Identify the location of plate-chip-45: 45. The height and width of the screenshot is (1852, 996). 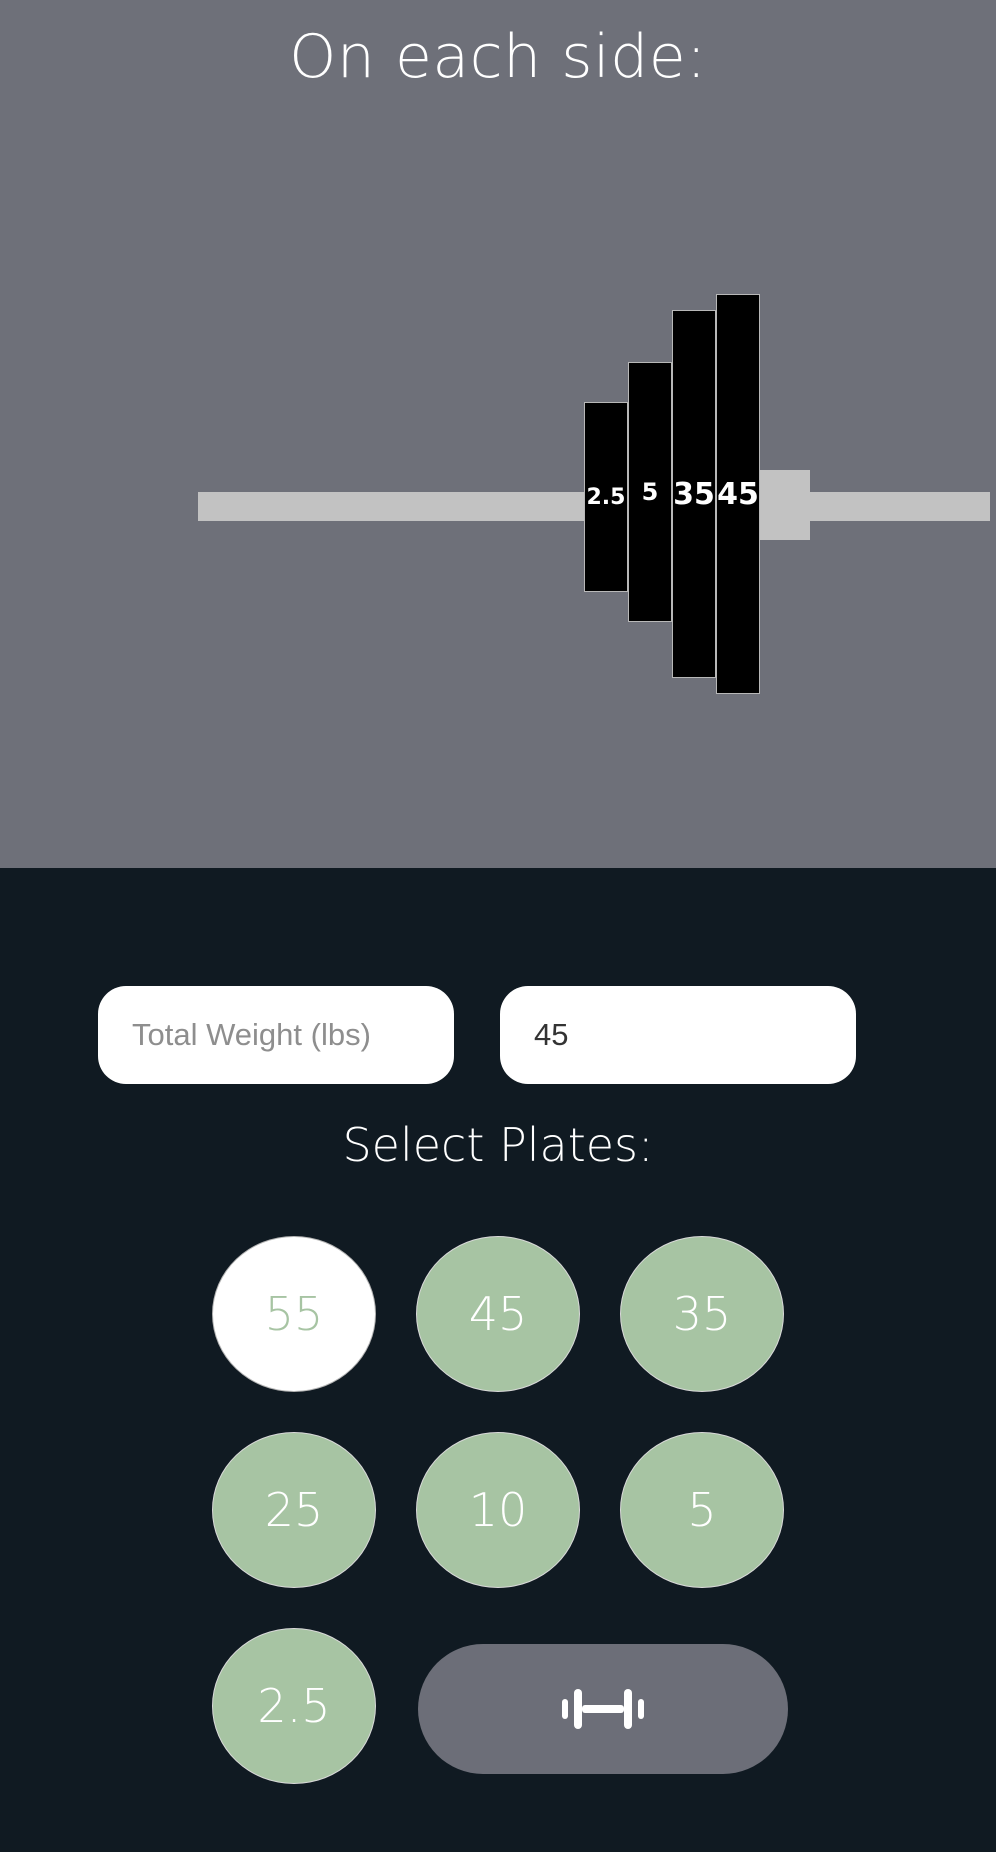
(498, 1314).